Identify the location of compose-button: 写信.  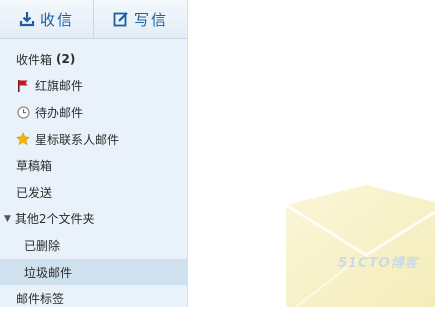
(140, 19).